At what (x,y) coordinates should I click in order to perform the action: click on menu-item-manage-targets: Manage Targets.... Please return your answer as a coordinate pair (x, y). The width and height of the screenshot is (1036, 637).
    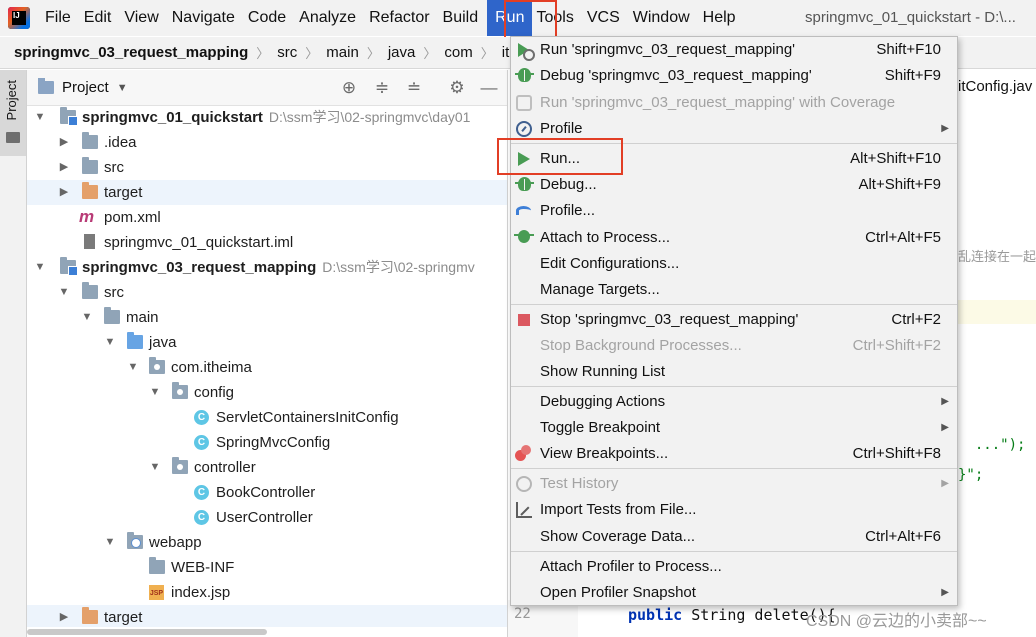
    Looking at the image, I should click on (734, 290).